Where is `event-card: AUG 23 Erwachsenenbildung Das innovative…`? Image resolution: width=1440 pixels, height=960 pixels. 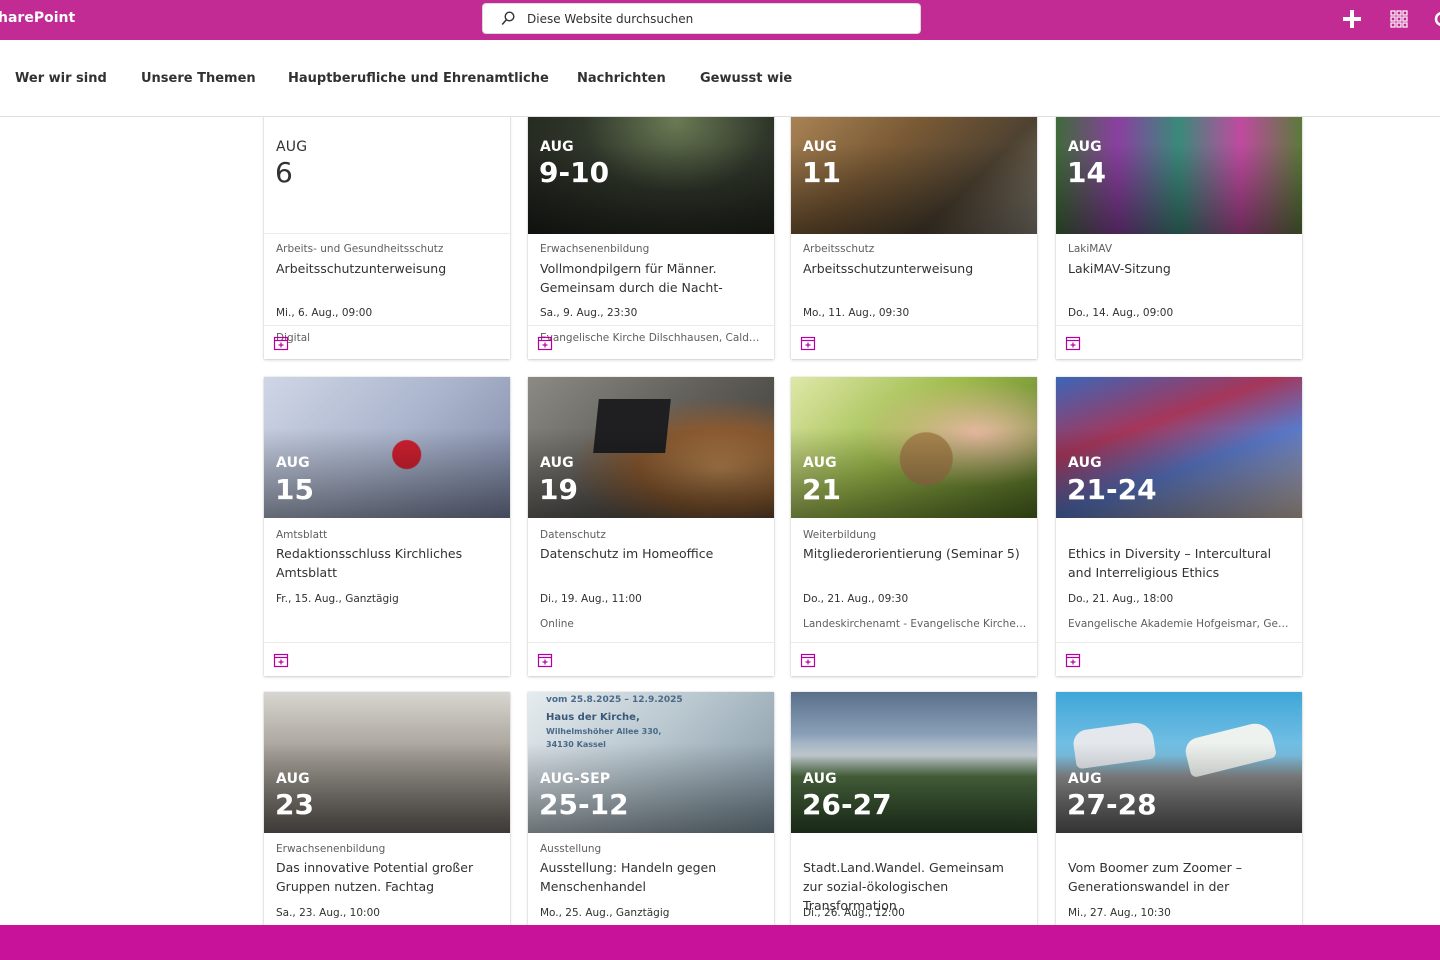
event-card: AUG 23 Erwachsenenbildung Das innovative… is located at coordinates (387, 808).